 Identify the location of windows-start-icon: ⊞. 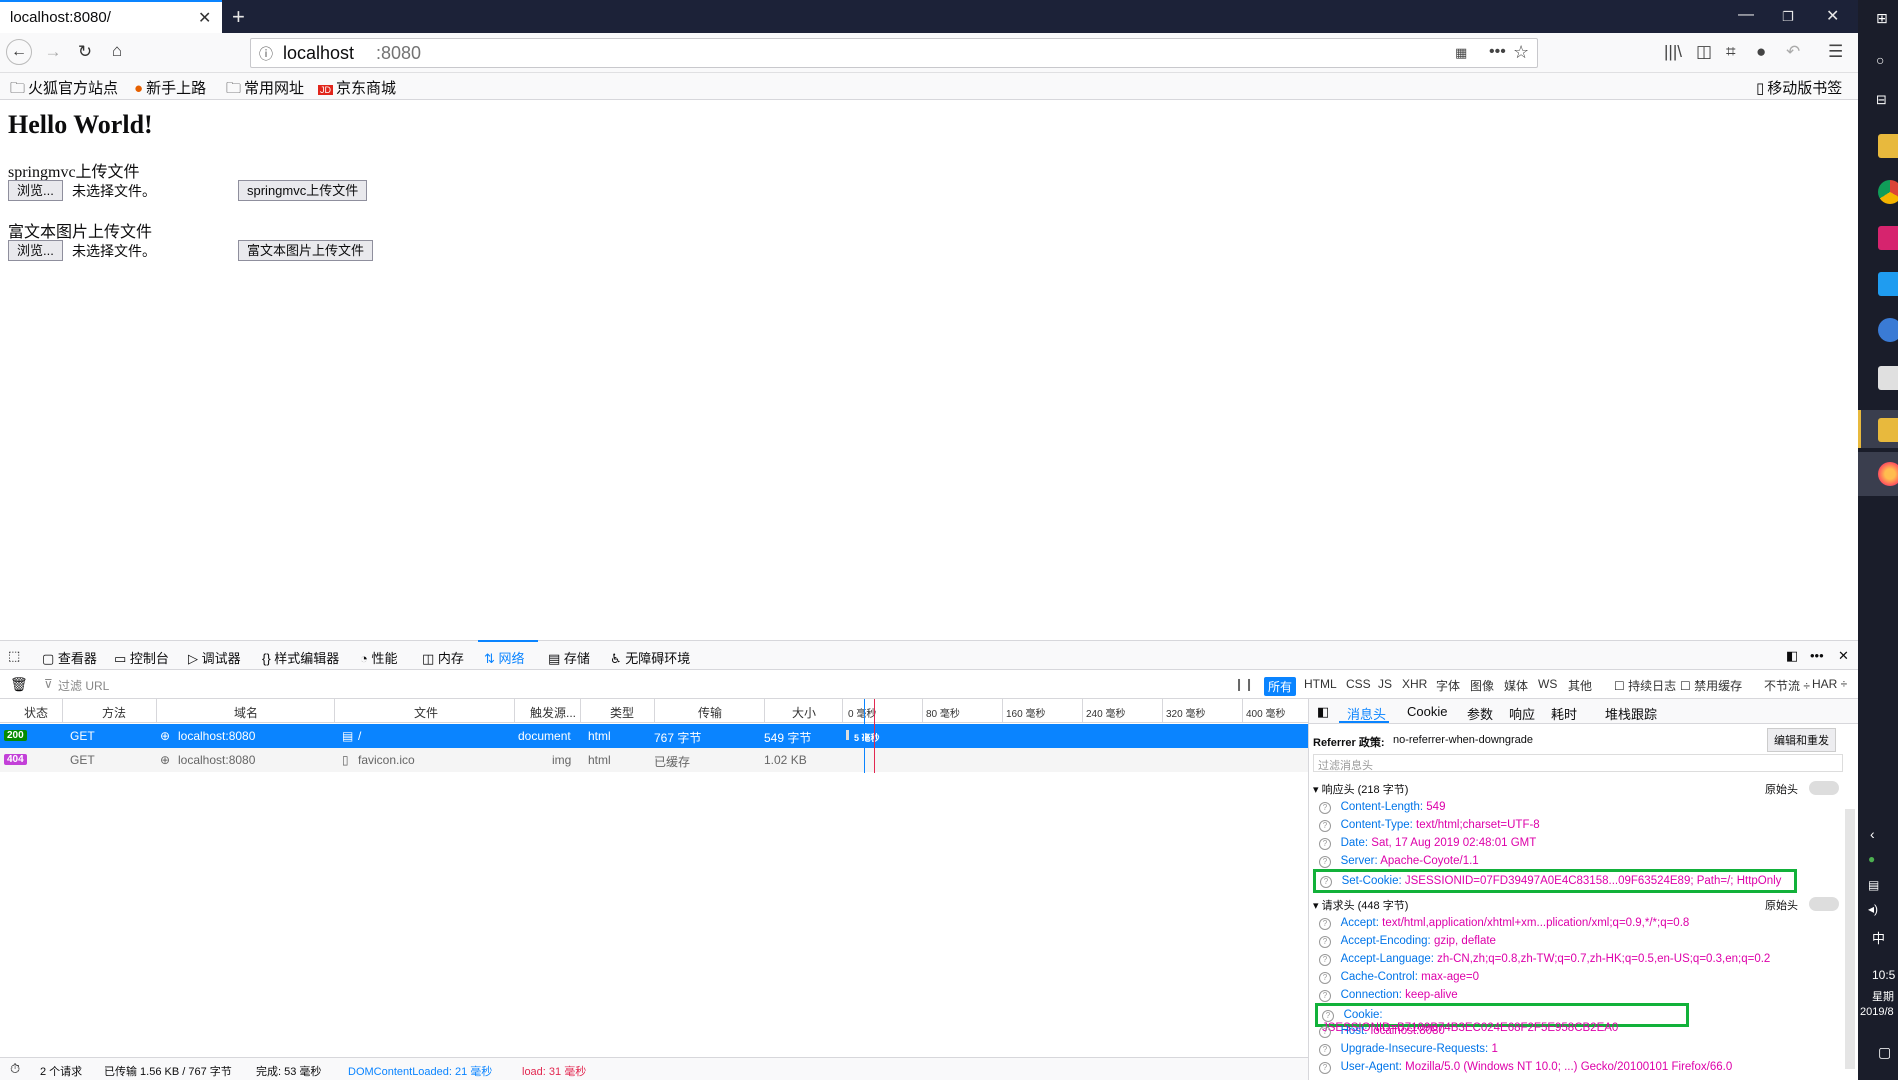
(1882, 18).